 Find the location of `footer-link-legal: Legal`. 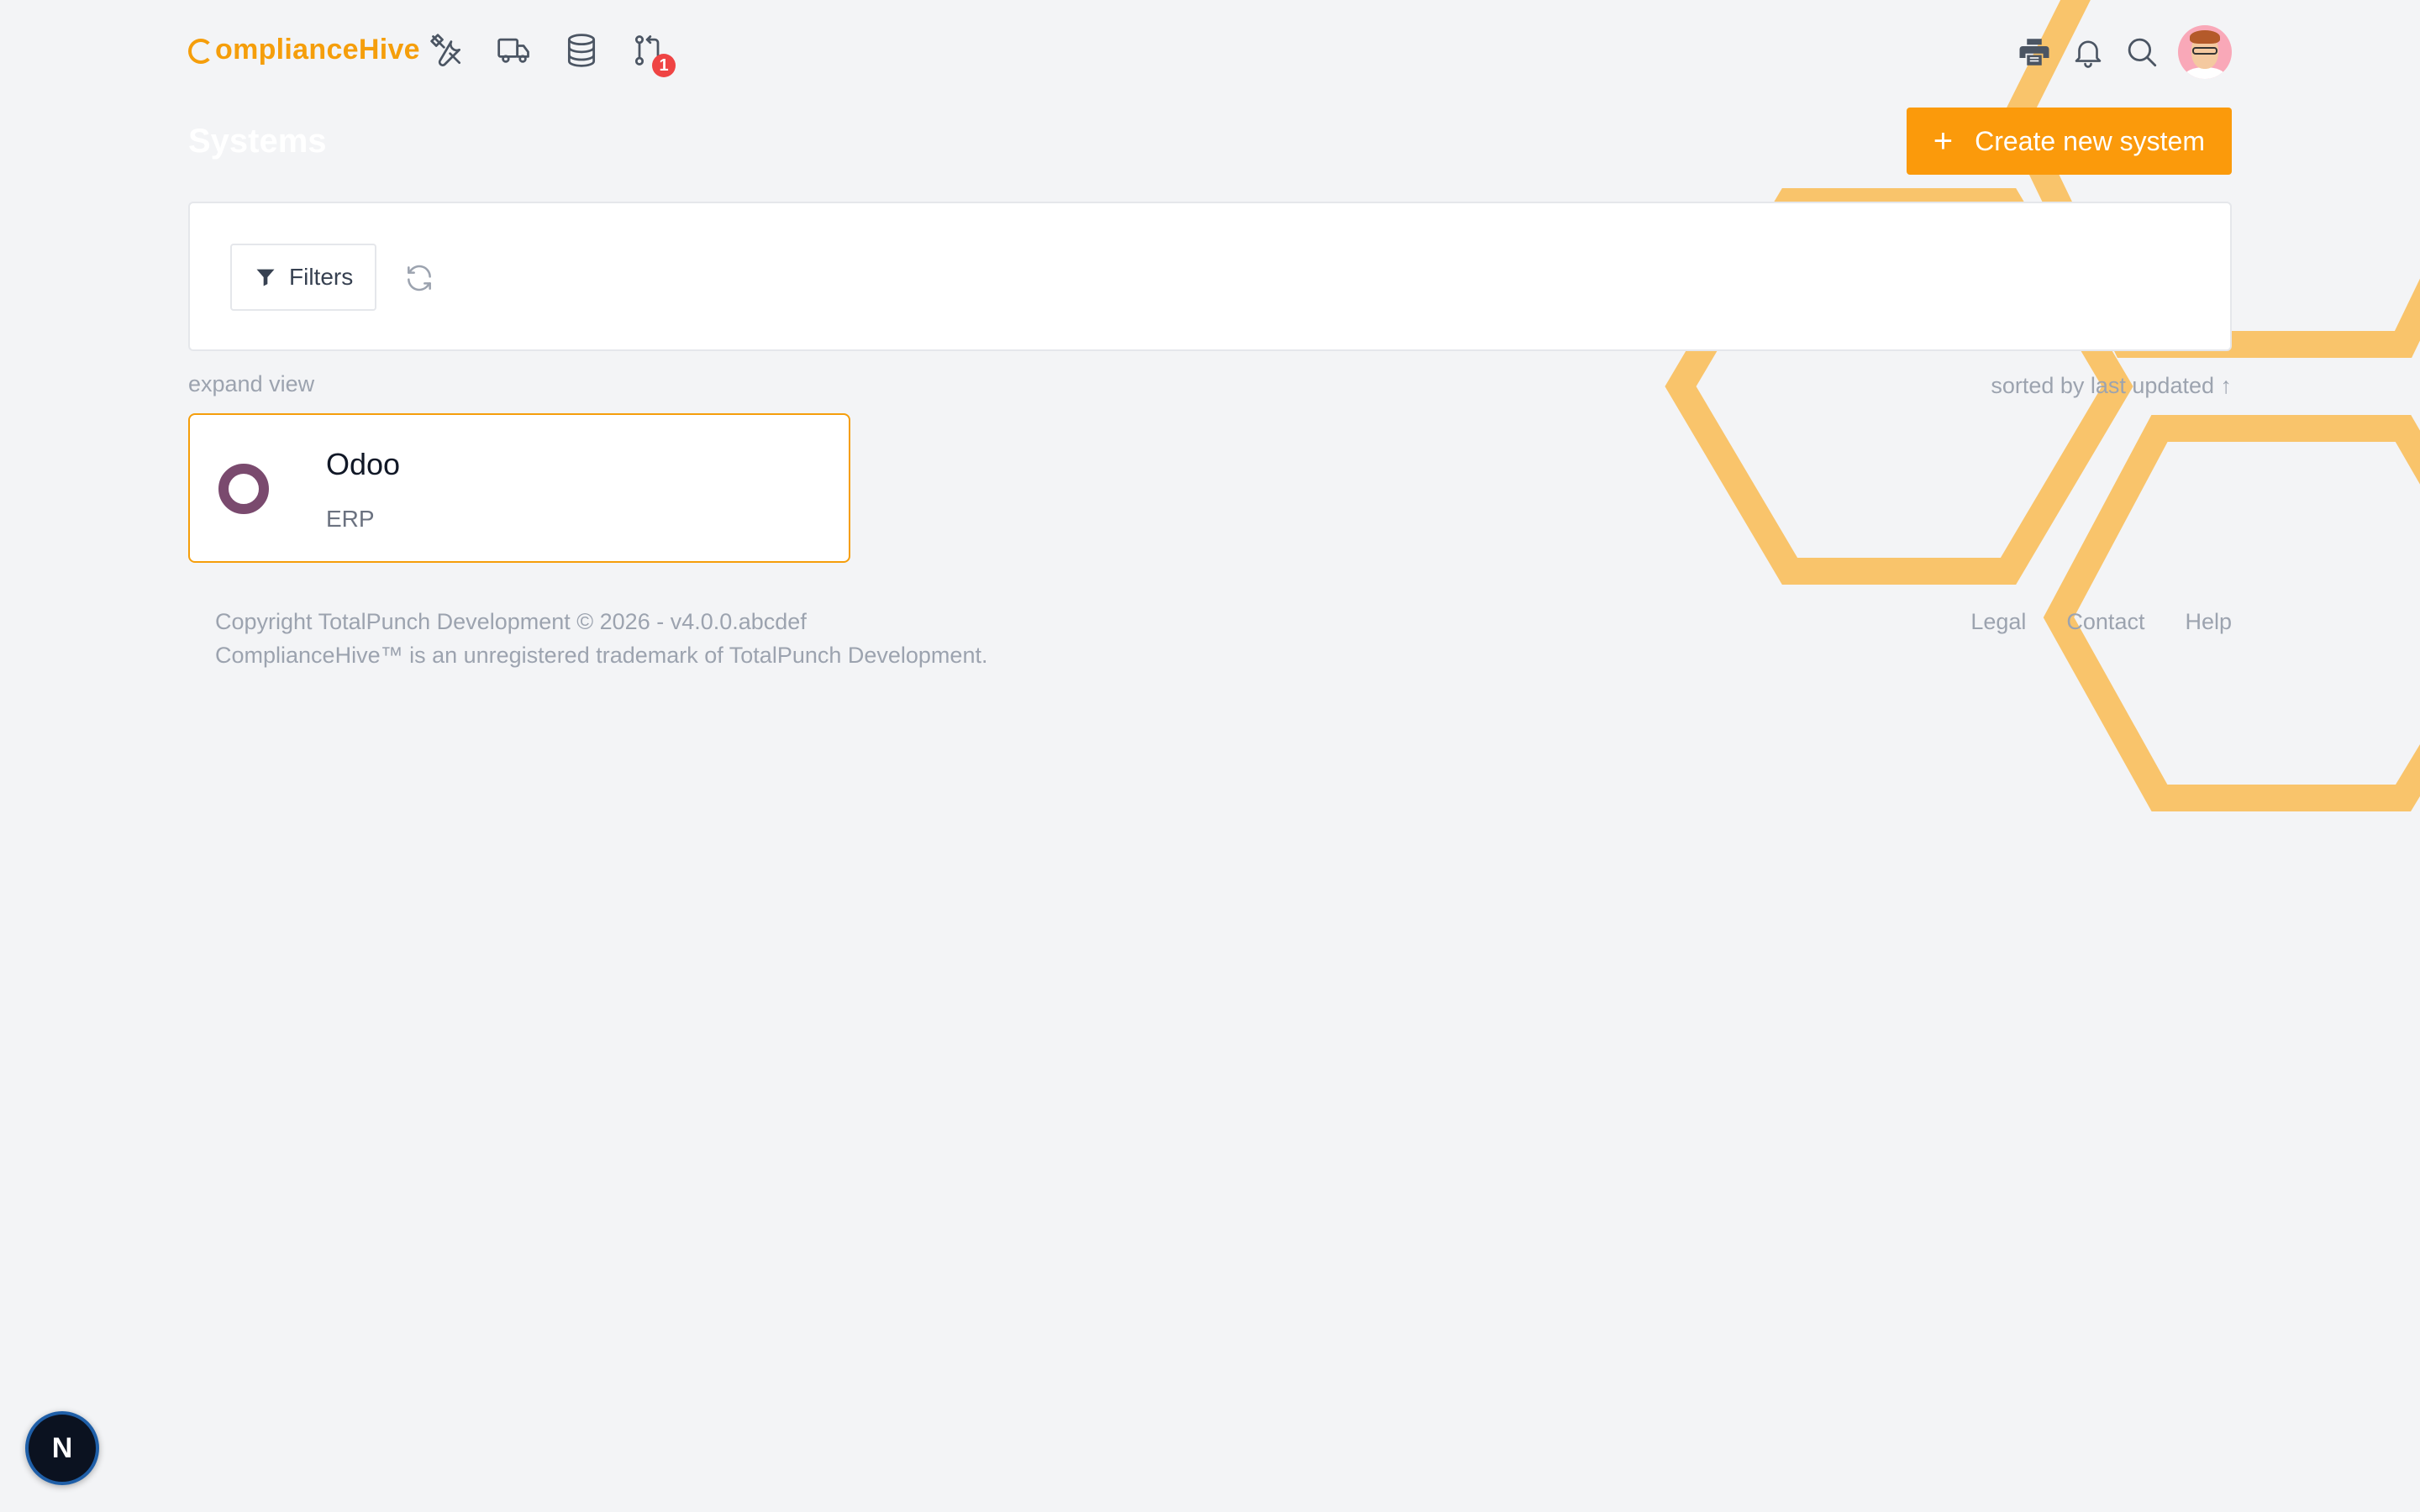

footer-link-legal: Legal is located at coordinates (1998, 621).